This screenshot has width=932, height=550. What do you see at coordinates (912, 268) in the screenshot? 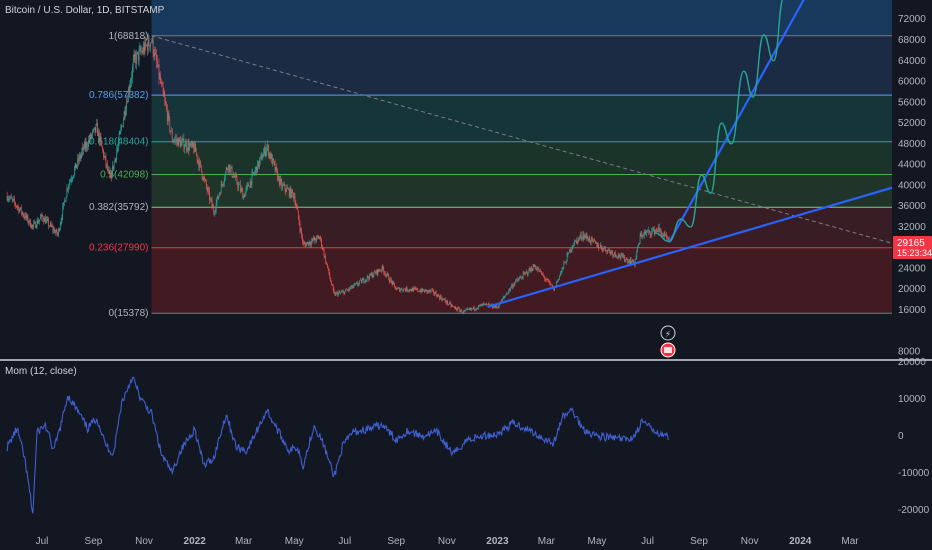
I see `price-axis-tick: 24000` at bounding box center [912, 268].